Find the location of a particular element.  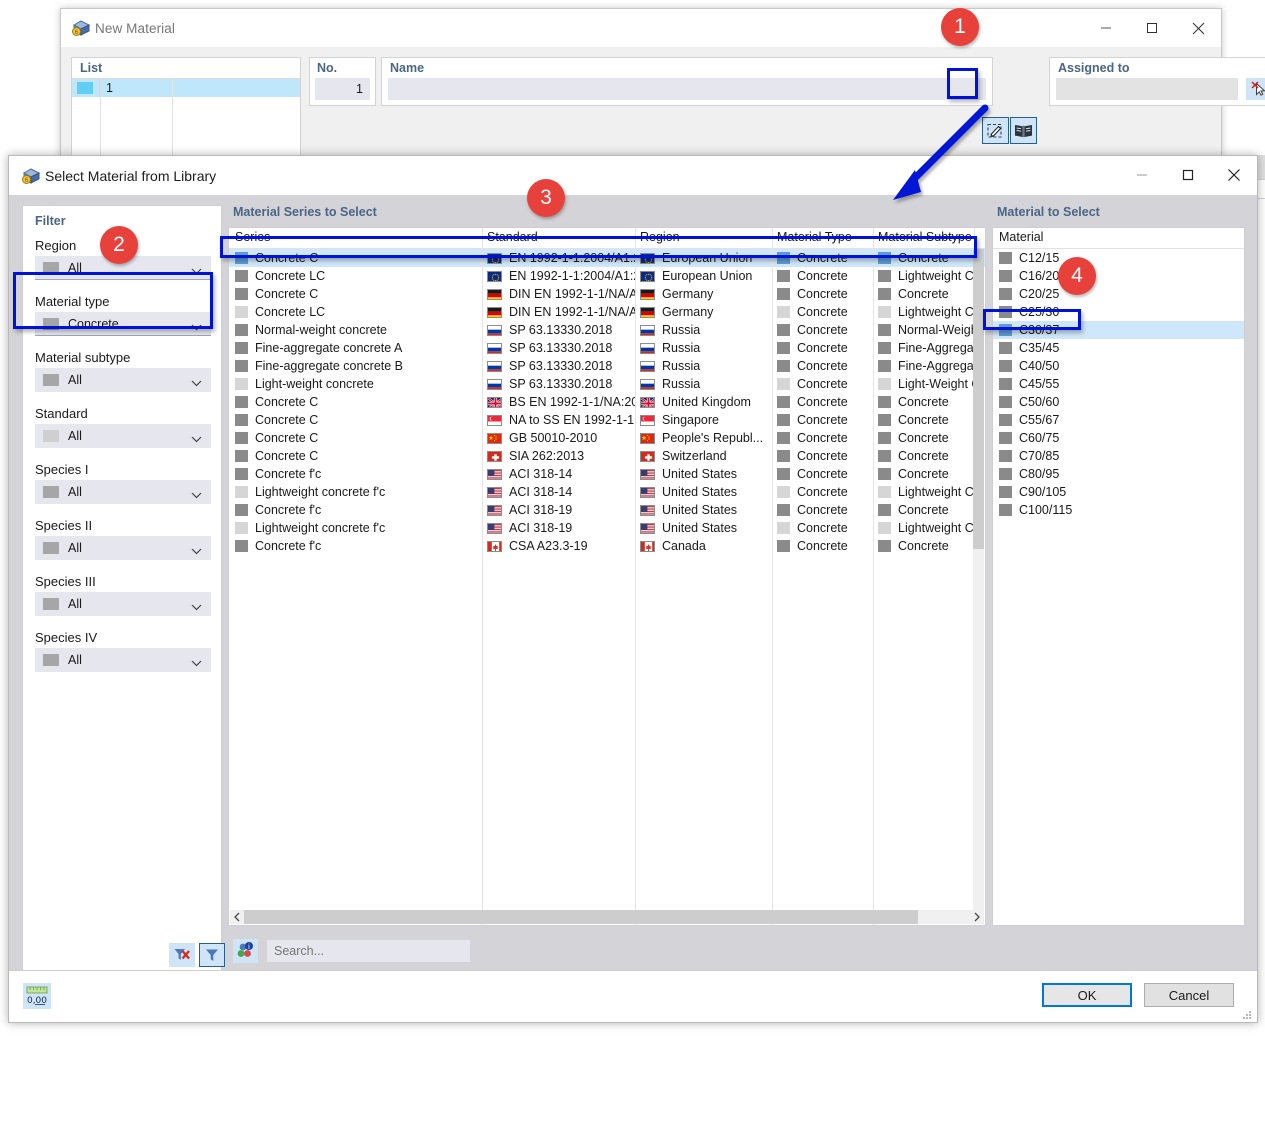

svg-text: 6 is located at coordinates (77, 32).